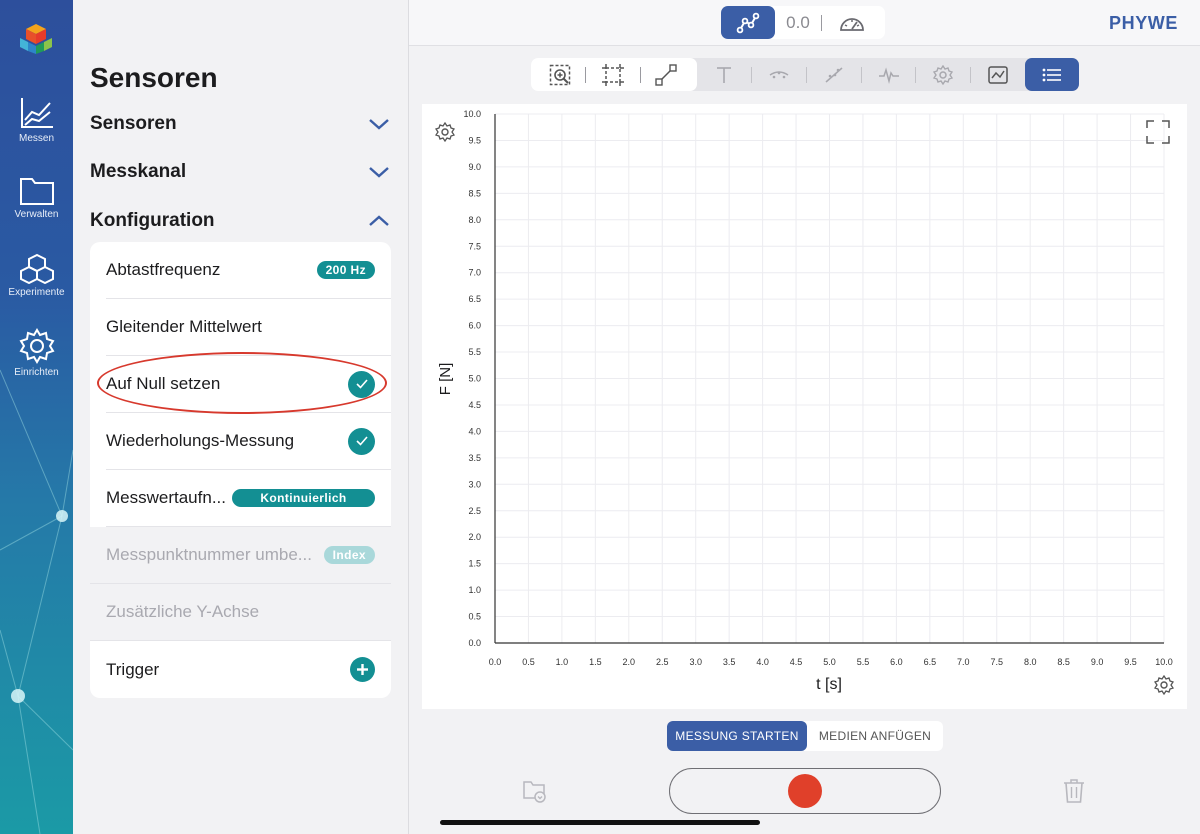 The image size is (1200, 834). I want to click on signal-icon, so click(888, 75).